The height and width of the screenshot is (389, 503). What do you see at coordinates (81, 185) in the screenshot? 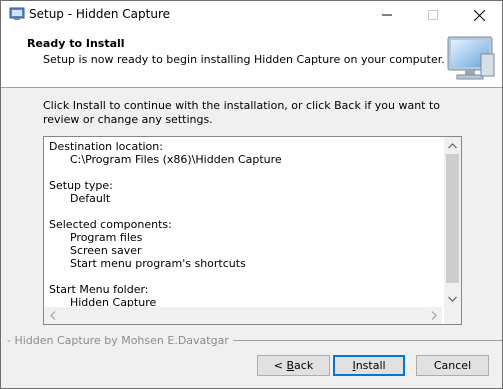
I see `summary-line: Setup type:` at bounding box center [81, 185].